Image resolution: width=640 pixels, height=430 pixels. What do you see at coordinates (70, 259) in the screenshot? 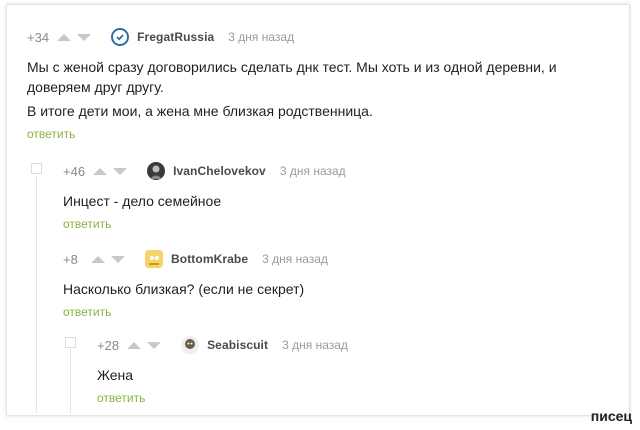
I see `comment-rating: +8` at bounding box center [70, 259].